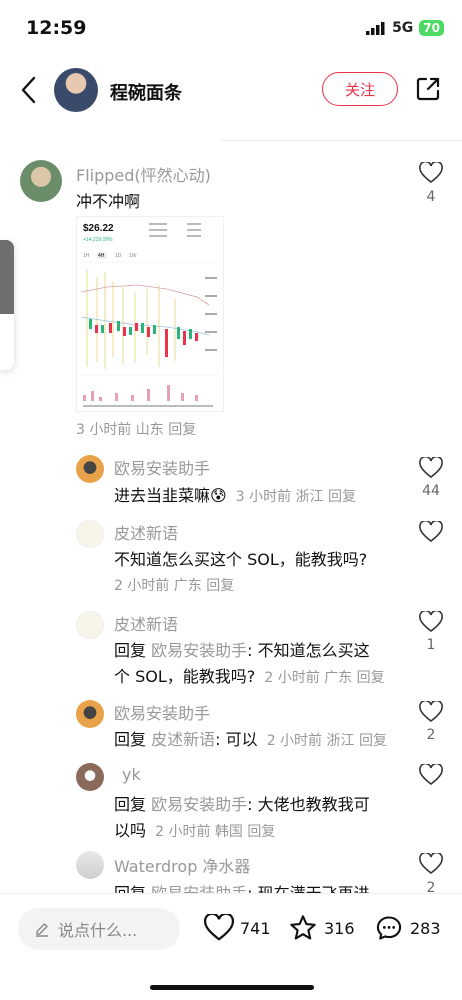 The width and height of the screenshot is (462, 1000). Describe the element at coordinates (425, 928) in the screenshot. I see `comment-total: 283` at that location.